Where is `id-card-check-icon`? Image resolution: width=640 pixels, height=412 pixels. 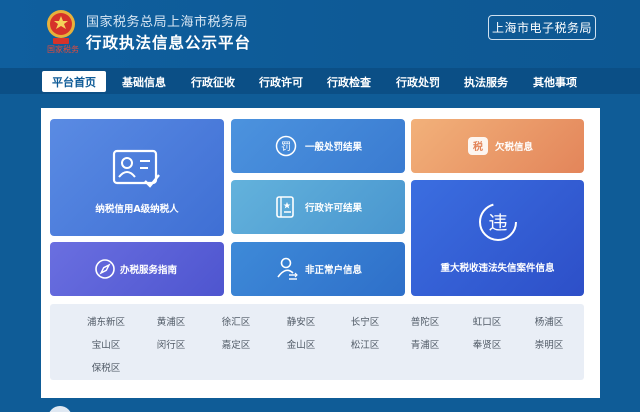 id-card-check-icon is located at coordinates (136, 168).